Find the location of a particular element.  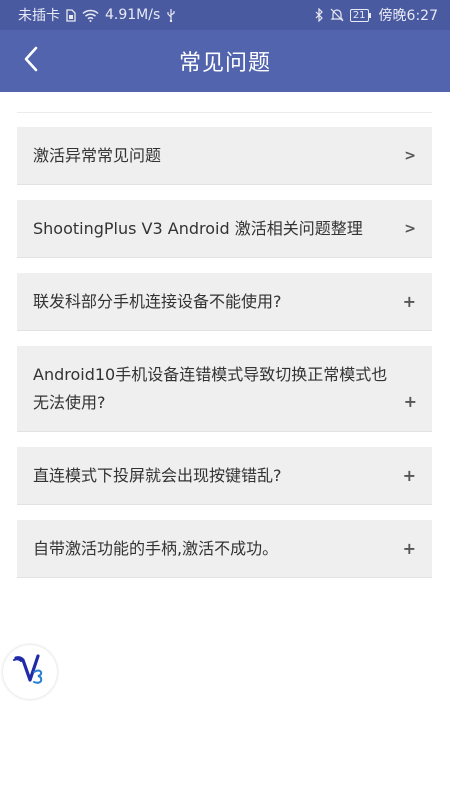

clock: 傍晚6:27 is located at coordinates (408, 16).